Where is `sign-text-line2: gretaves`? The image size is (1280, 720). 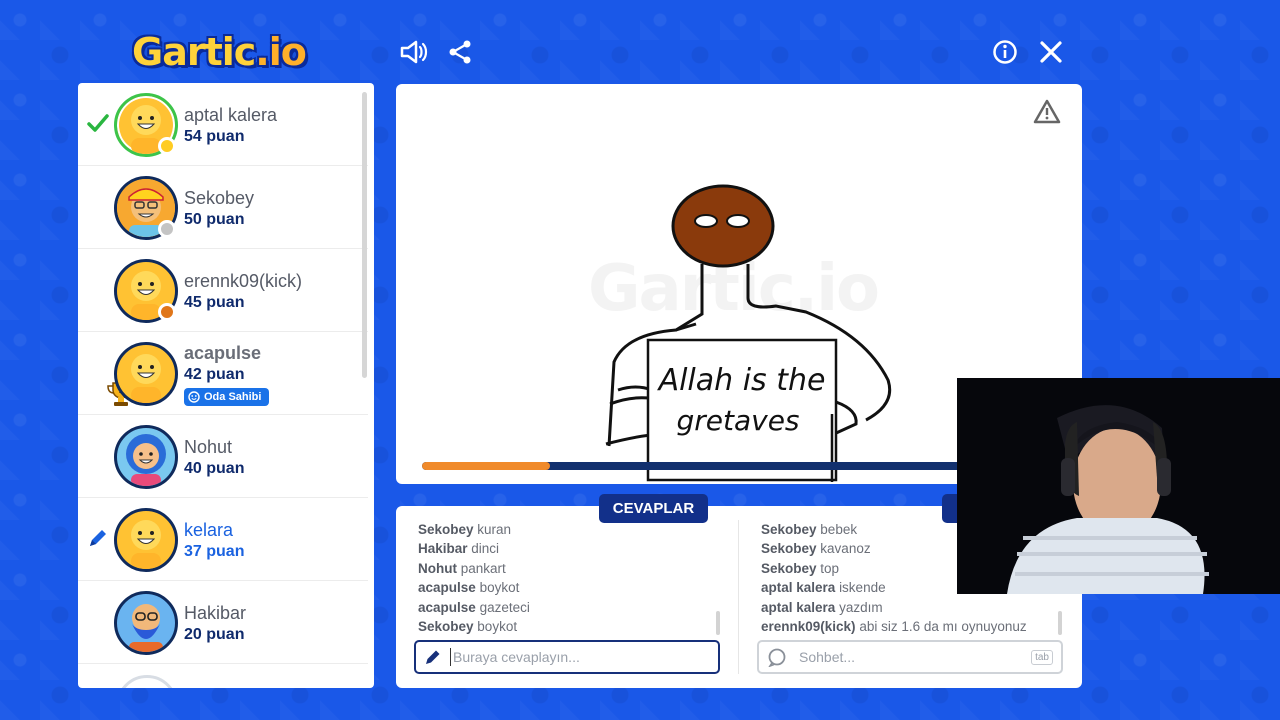
sign-text-line2: gretaves is located at coordinates (737, 420).